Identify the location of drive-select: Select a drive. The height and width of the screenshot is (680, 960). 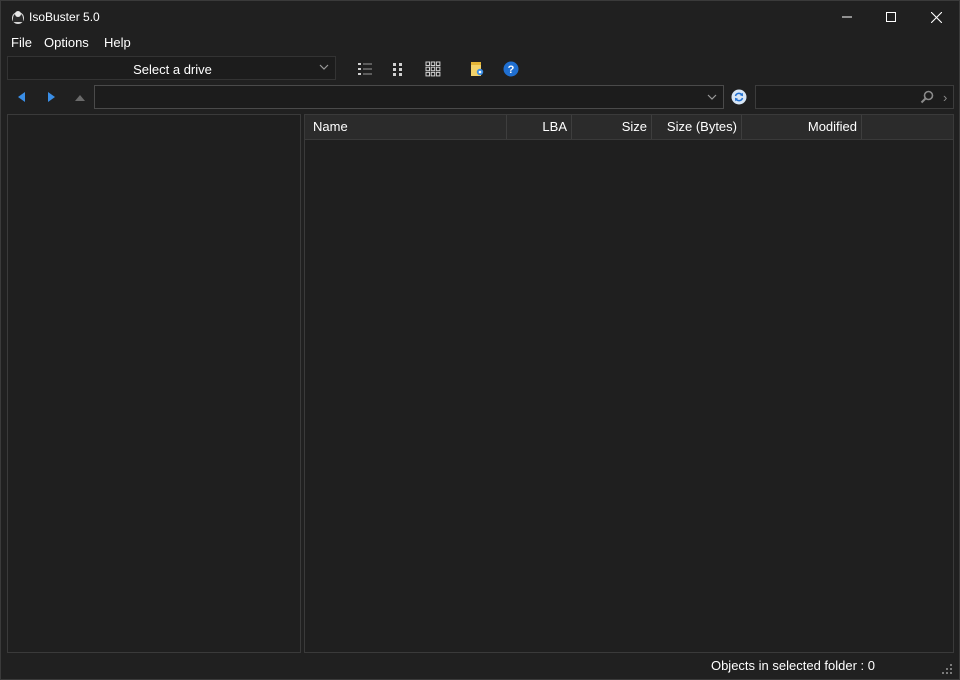
(171, 68).